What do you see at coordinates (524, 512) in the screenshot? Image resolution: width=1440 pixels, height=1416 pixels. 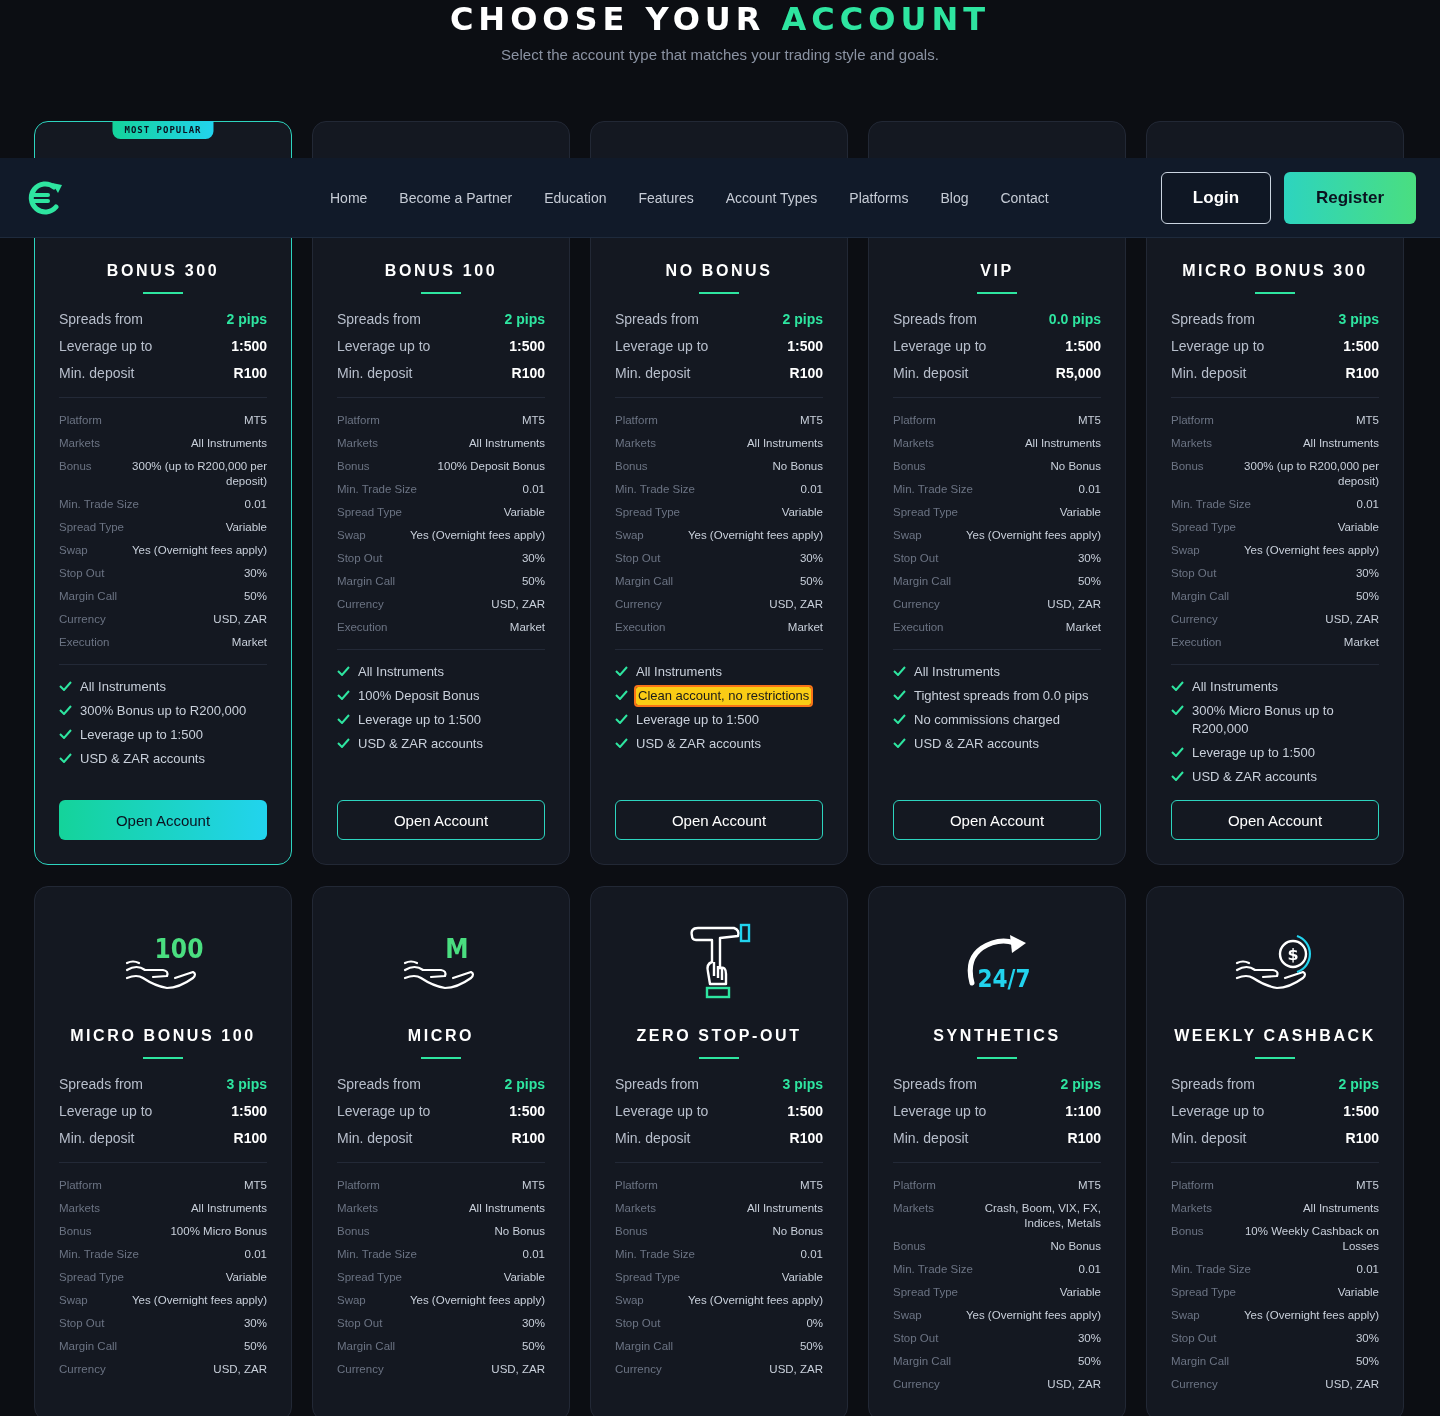 I see `detail-value: Variable` at bounding box center [524, 512].